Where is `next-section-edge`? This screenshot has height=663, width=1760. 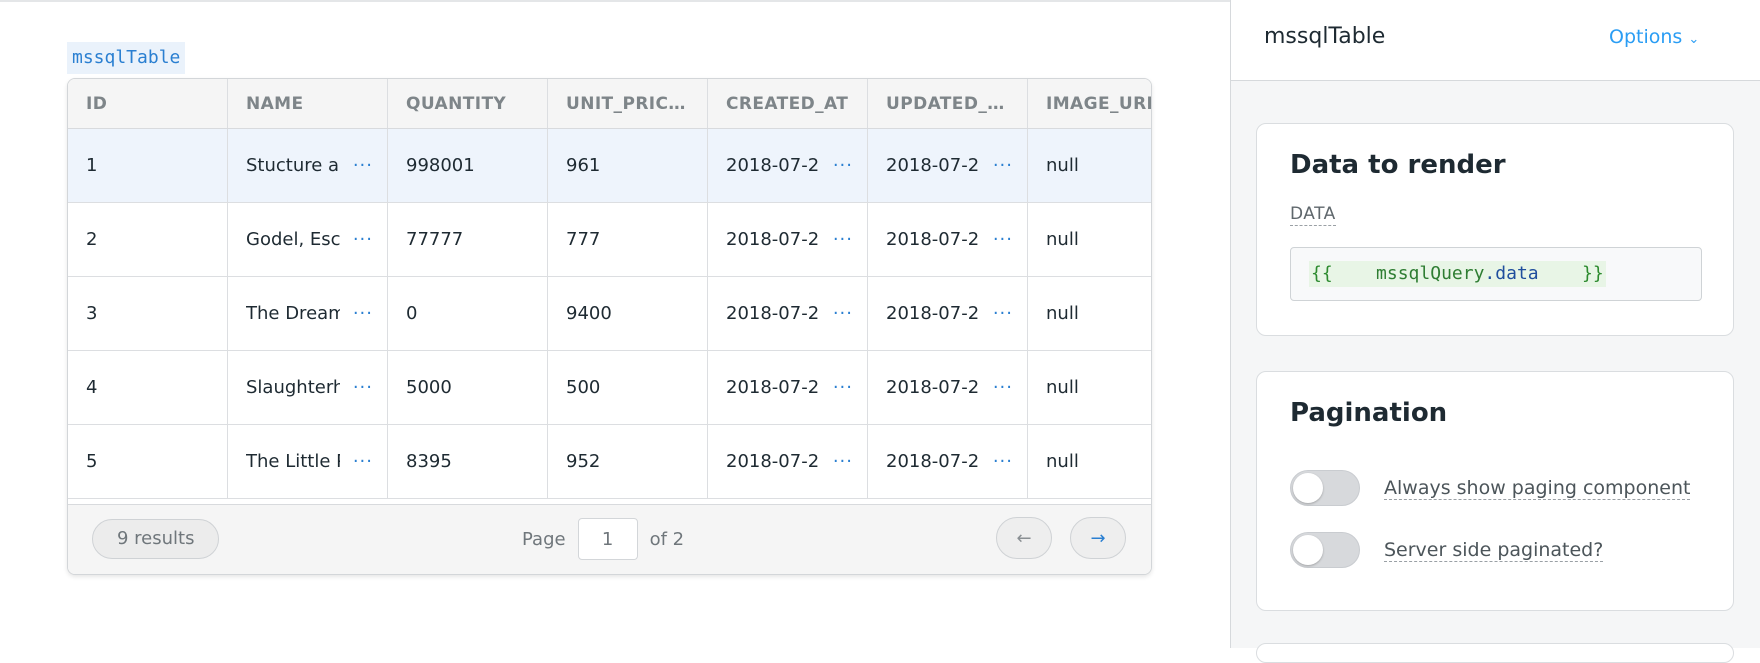
next-section-edge is located at coordinates (1495, 653).